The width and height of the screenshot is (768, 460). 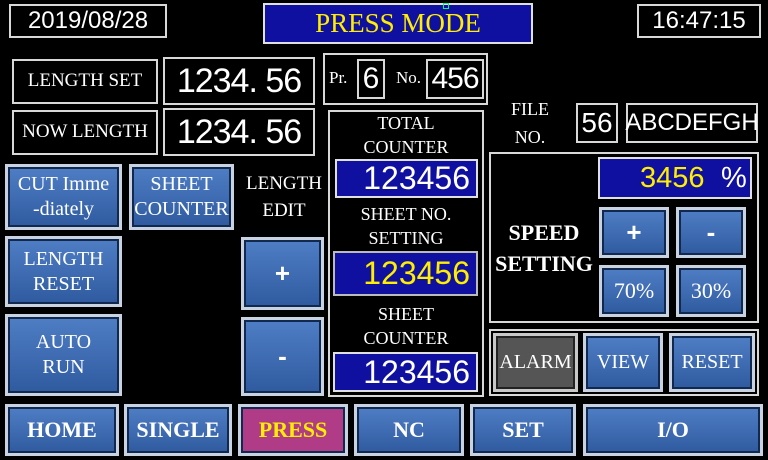 What do you see at coordinates (63, 197) in the screenshot?
I see `cut-immediately-button: CUT Imme -diately` at bounding box center [63, 197].